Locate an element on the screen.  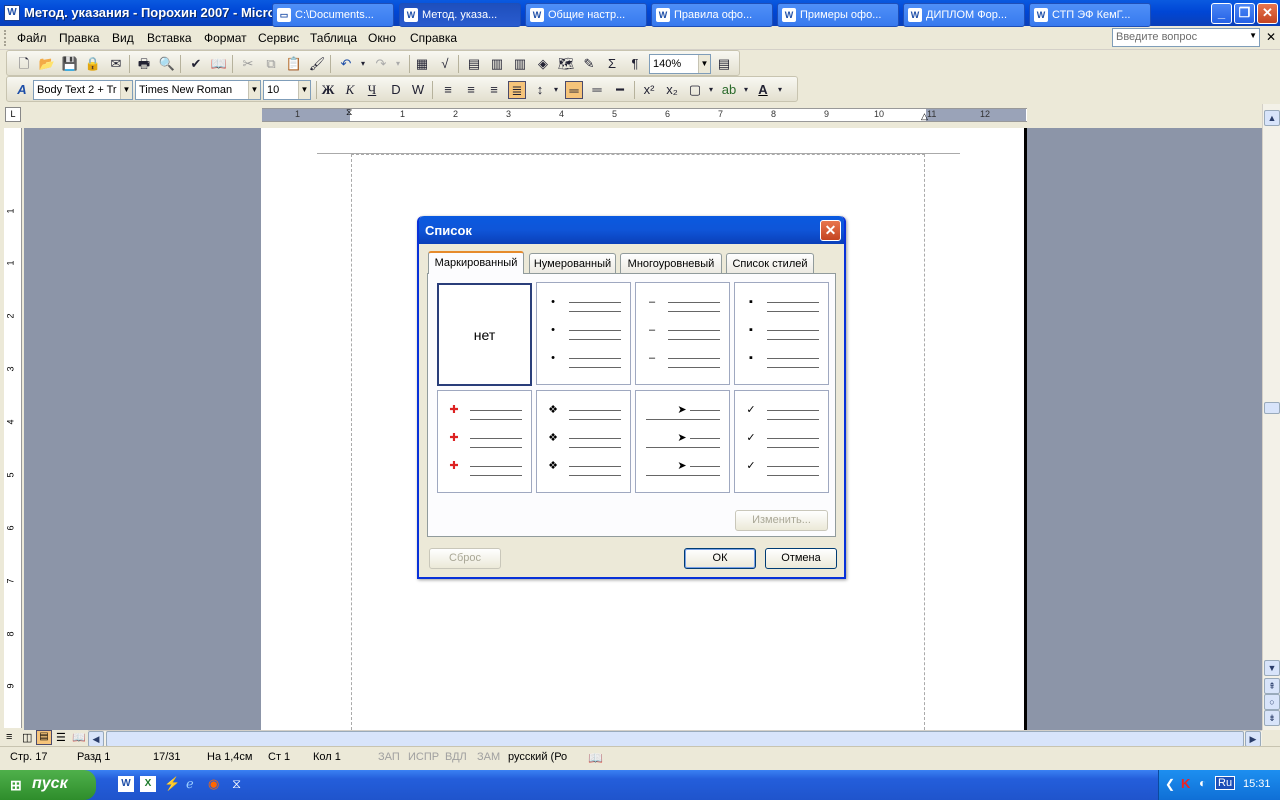
spelling-status-icon: 📖 is located at coordinates (595, 758).